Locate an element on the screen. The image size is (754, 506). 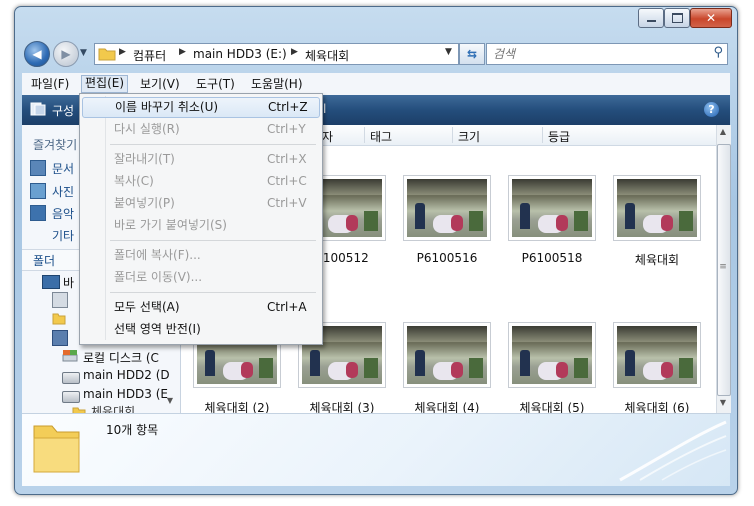
menu-item-select-all: 모두 선택(A) Ctrl+A is located at coordinates (200, 307).